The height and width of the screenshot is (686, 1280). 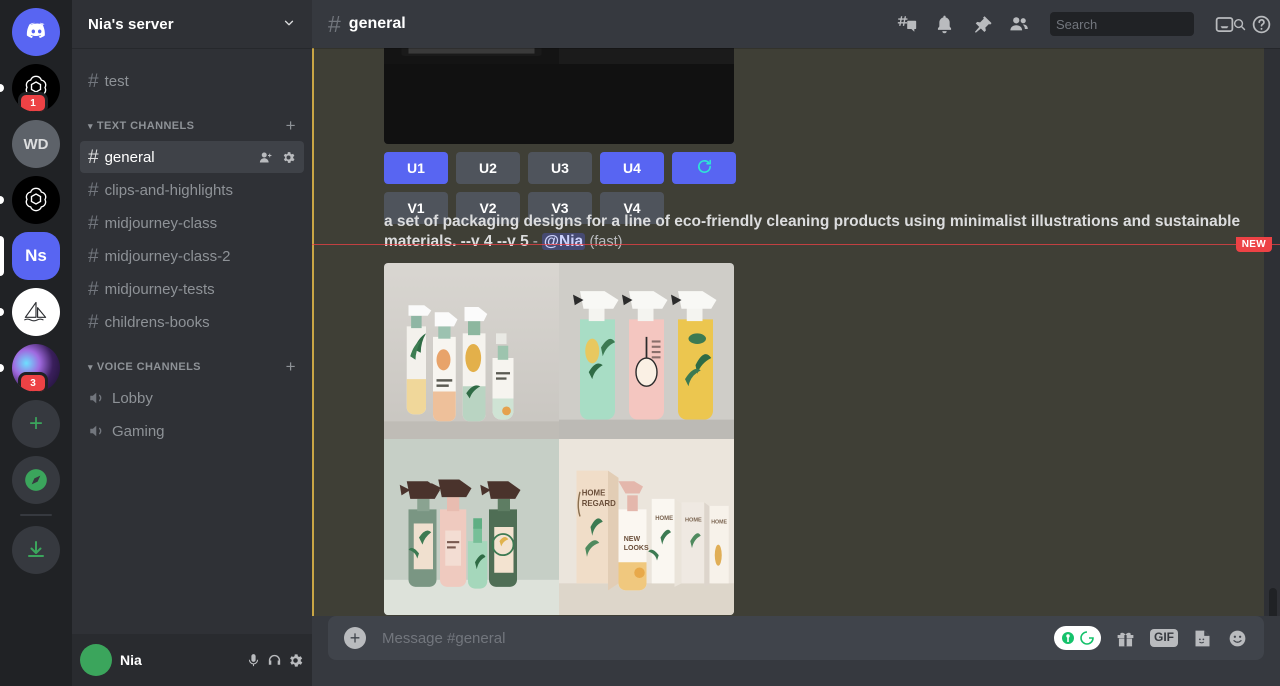 I want to click on button-u1: U1, so click(x=416, y=168).